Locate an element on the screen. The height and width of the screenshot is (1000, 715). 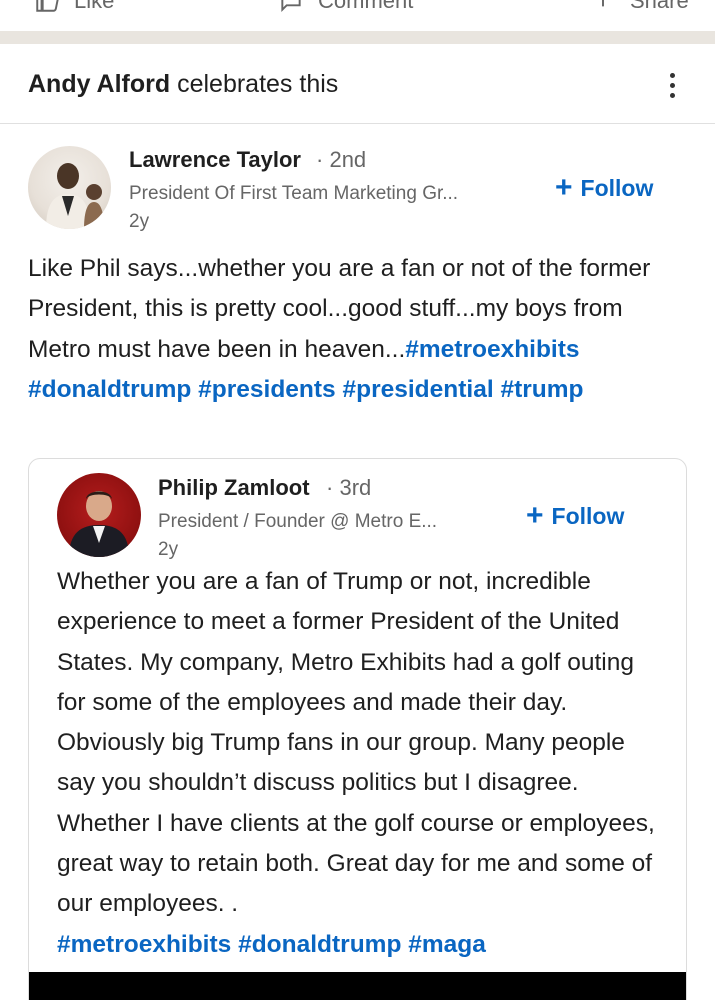
like-button: Like is located at coordinates (74, 7).